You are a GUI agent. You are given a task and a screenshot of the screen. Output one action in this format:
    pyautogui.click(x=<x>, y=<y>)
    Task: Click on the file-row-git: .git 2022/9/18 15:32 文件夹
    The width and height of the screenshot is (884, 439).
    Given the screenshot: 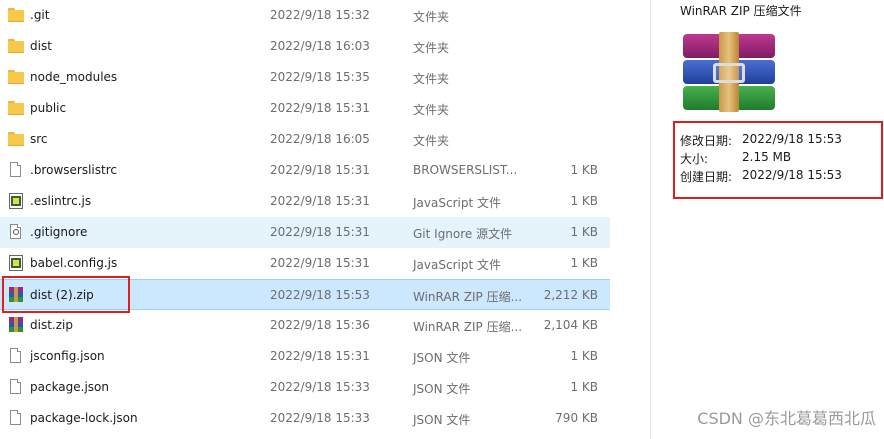 What is the action you would take?
    pyautogui.click(x=305, y=15)
    